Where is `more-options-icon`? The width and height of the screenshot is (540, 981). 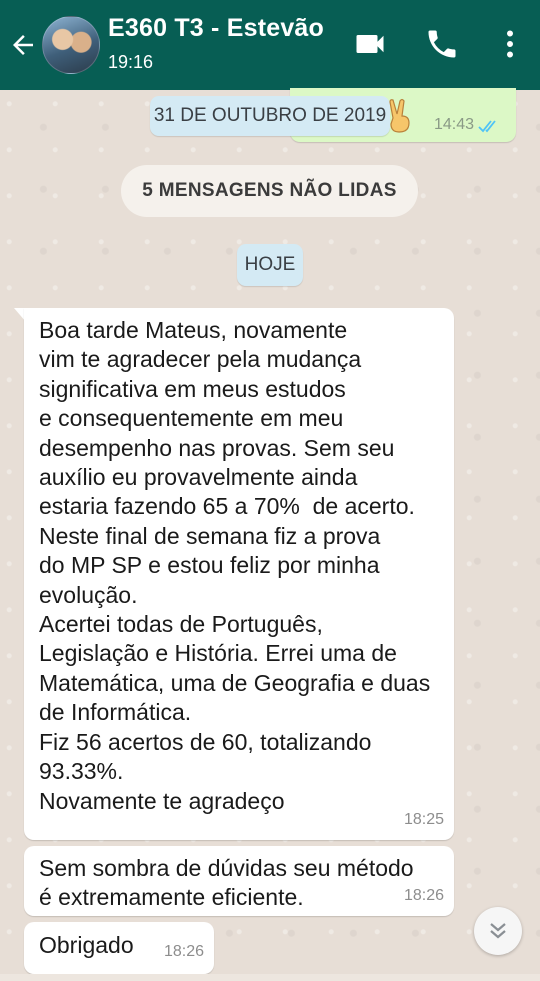 more-options-icon is located at coordinates (510, 44).